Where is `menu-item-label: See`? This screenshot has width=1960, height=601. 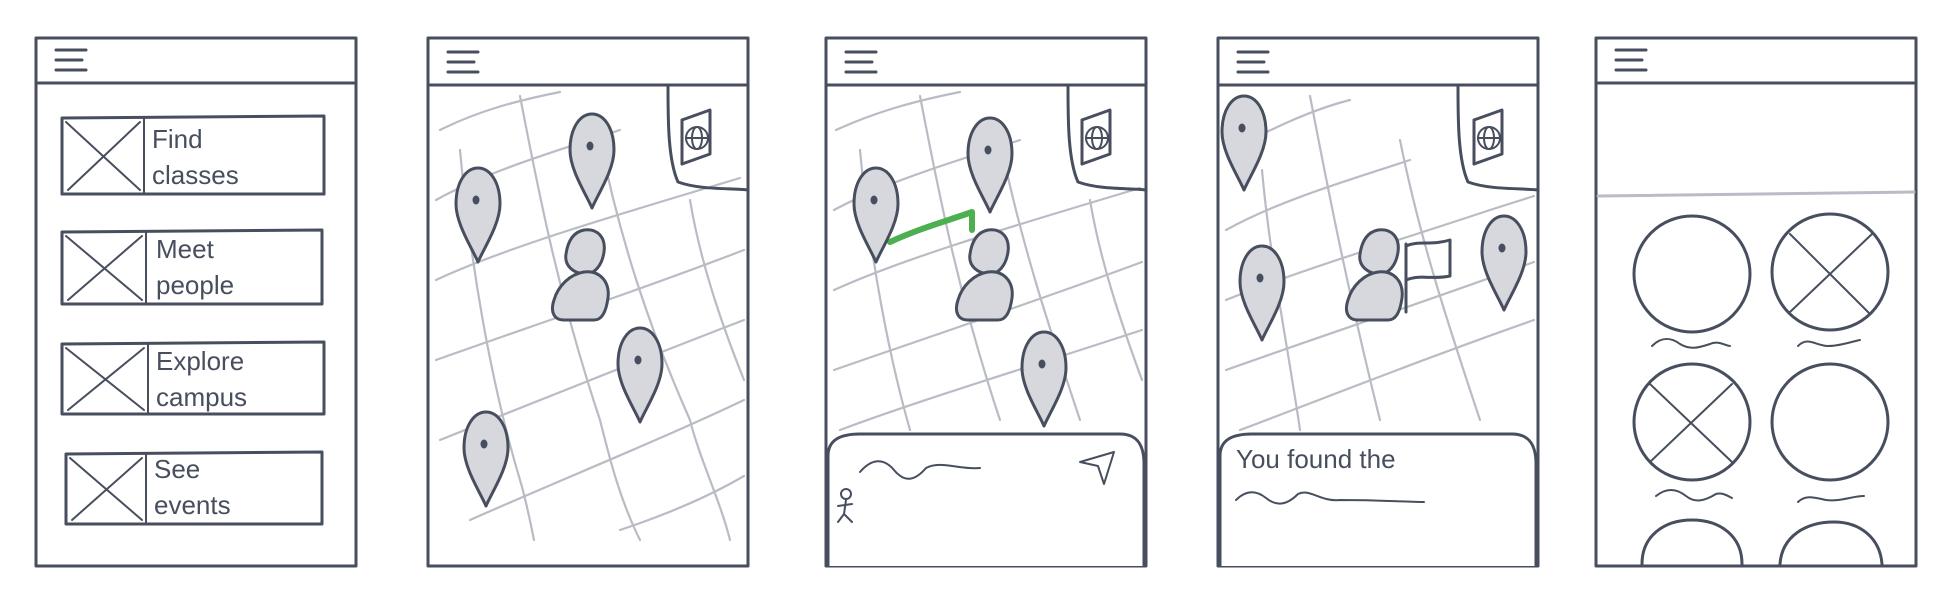
menu-item-label: See is located at coordinates (177, 469).